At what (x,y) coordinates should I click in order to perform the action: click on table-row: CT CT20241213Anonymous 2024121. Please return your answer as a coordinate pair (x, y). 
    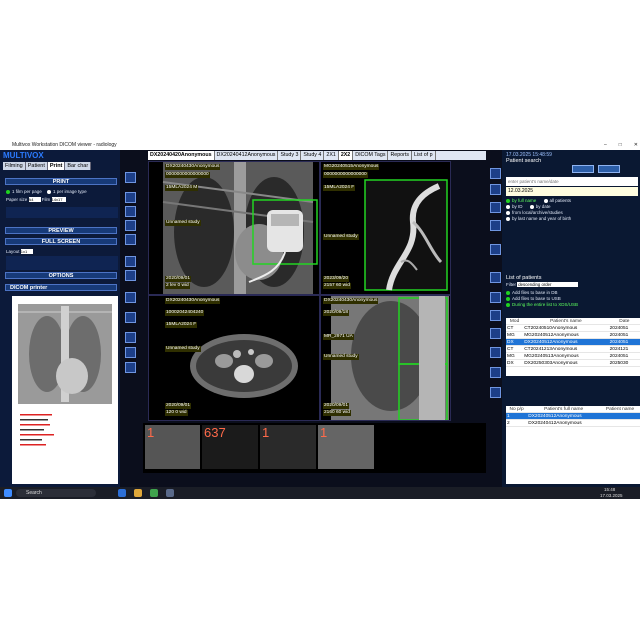
    Looking at the image, I should click on (573, 349).